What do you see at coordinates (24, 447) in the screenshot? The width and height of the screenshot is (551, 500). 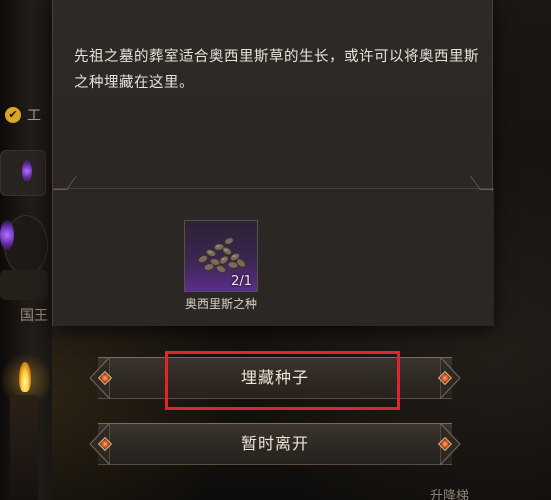 I see `candle` at bounding box center [24, 447].